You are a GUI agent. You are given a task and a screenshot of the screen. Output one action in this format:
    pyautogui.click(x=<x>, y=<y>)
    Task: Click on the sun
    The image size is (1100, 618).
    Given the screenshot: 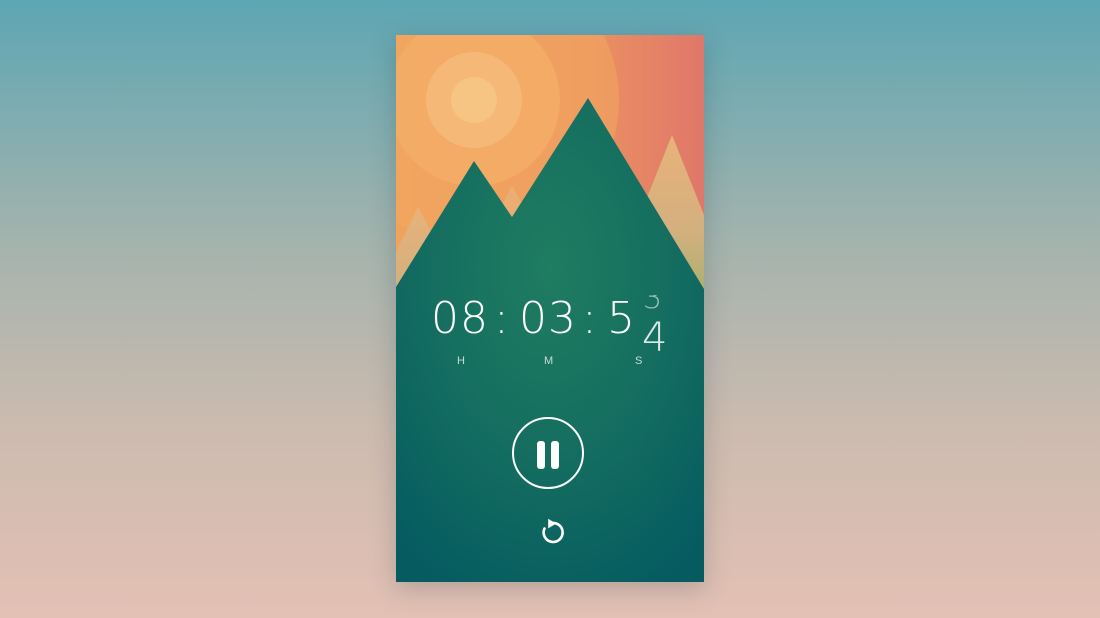 What is the action you would take?
    pyautogui.click(x=474, y=100)
    